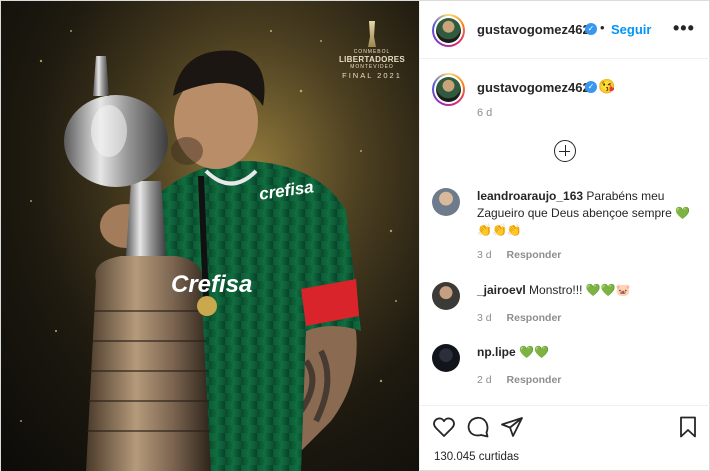 This screenshot has width=710, height=471. I want to click on like-heart-icon, so click(444, 427).